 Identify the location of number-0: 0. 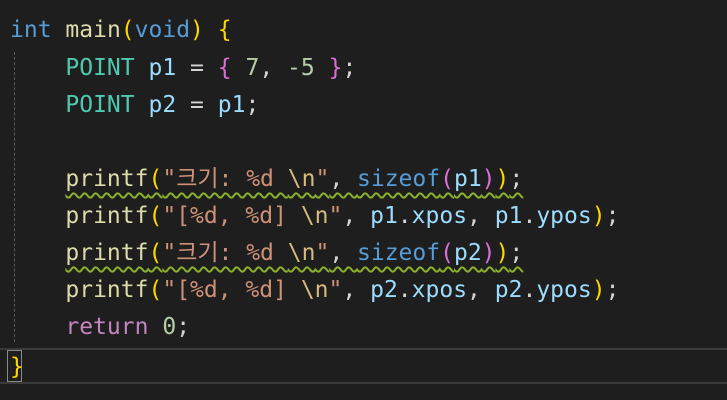
(169, 327).